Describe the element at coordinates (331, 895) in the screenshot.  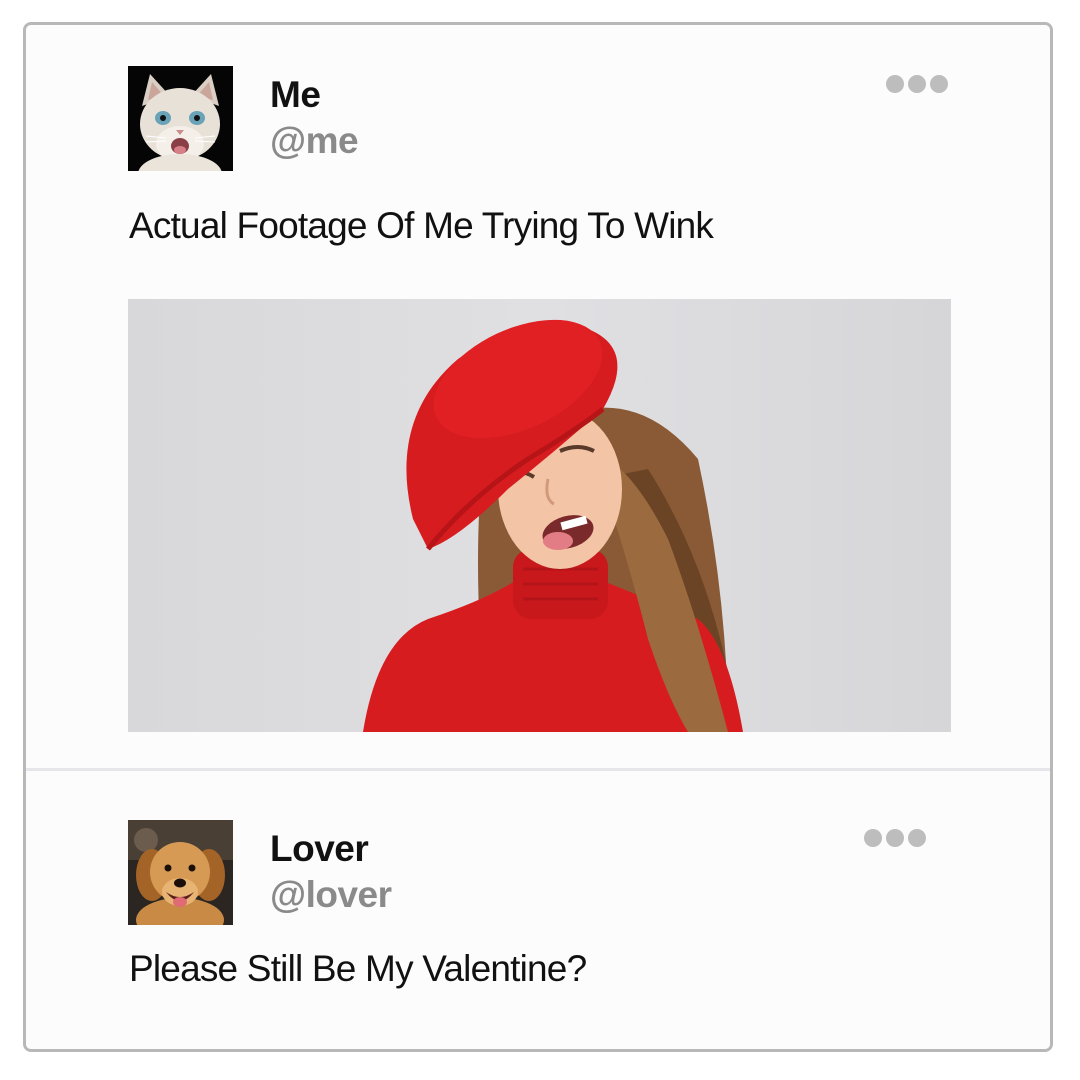
I see `user-handle: @lover` at that location.